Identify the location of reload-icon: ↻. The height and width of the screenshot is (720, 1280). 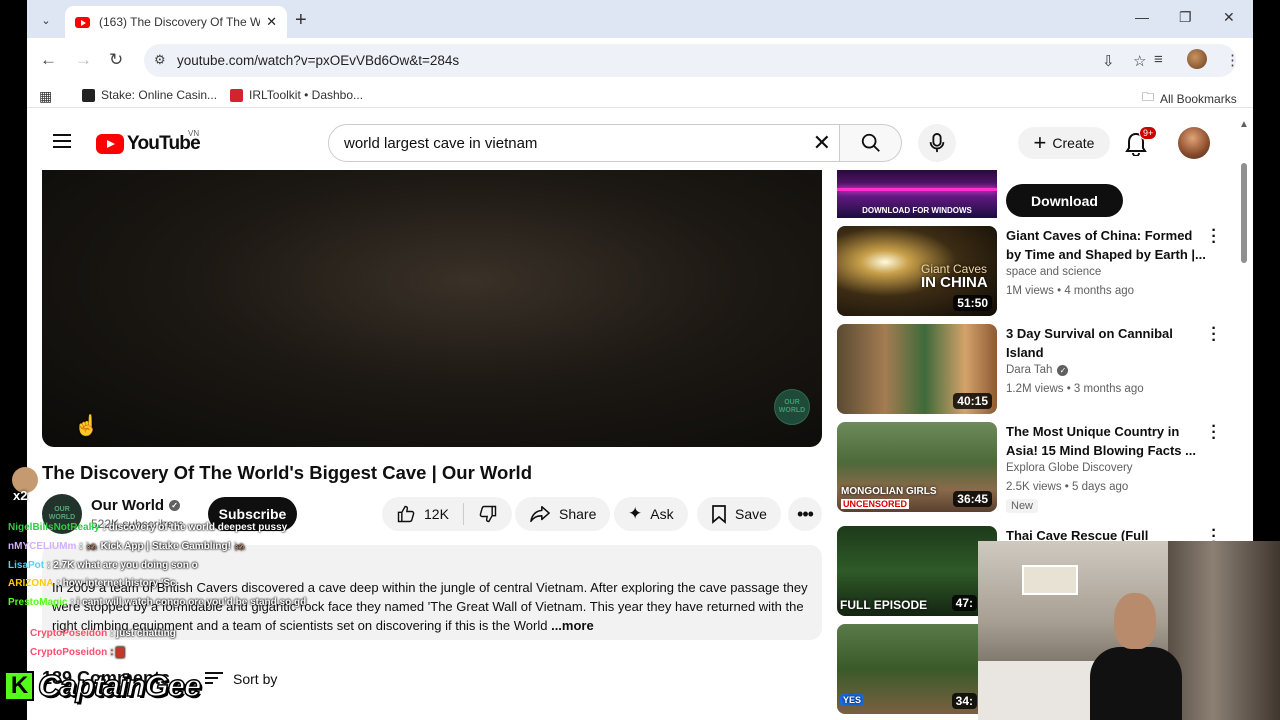
(116, 60).